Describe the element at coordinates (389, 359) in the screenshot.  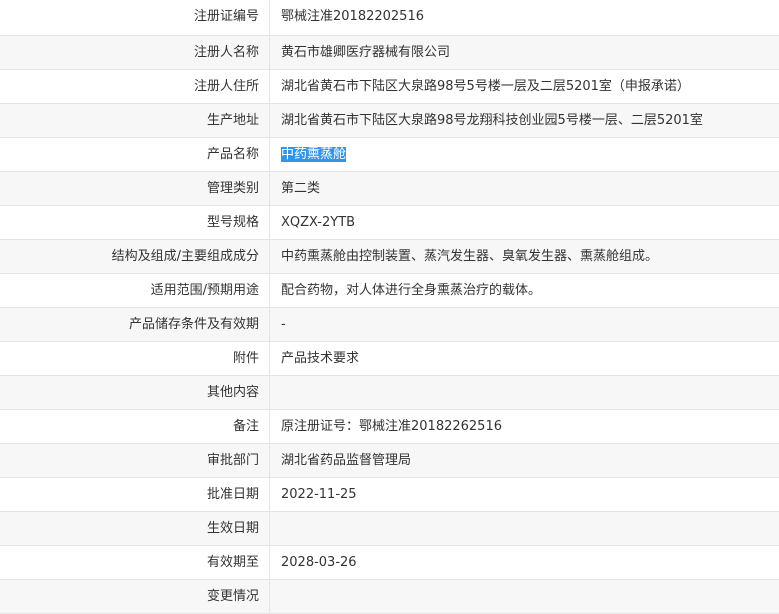
I see `table-row: 附件 产品技术要求` at that location.